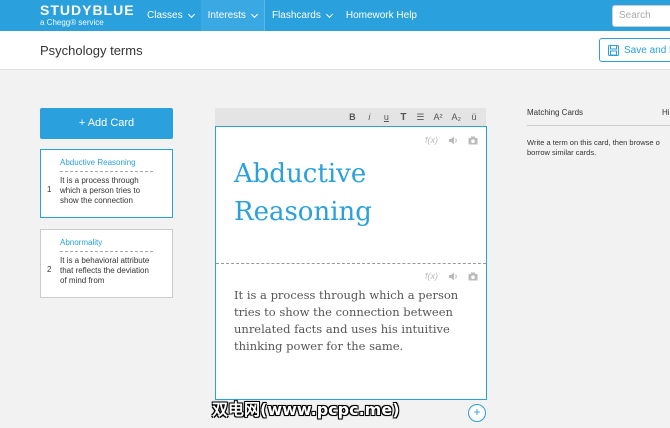 This screenshot has height=428, width=670. I want to click on nav-item-label: Homework Help, so click(381, 15).